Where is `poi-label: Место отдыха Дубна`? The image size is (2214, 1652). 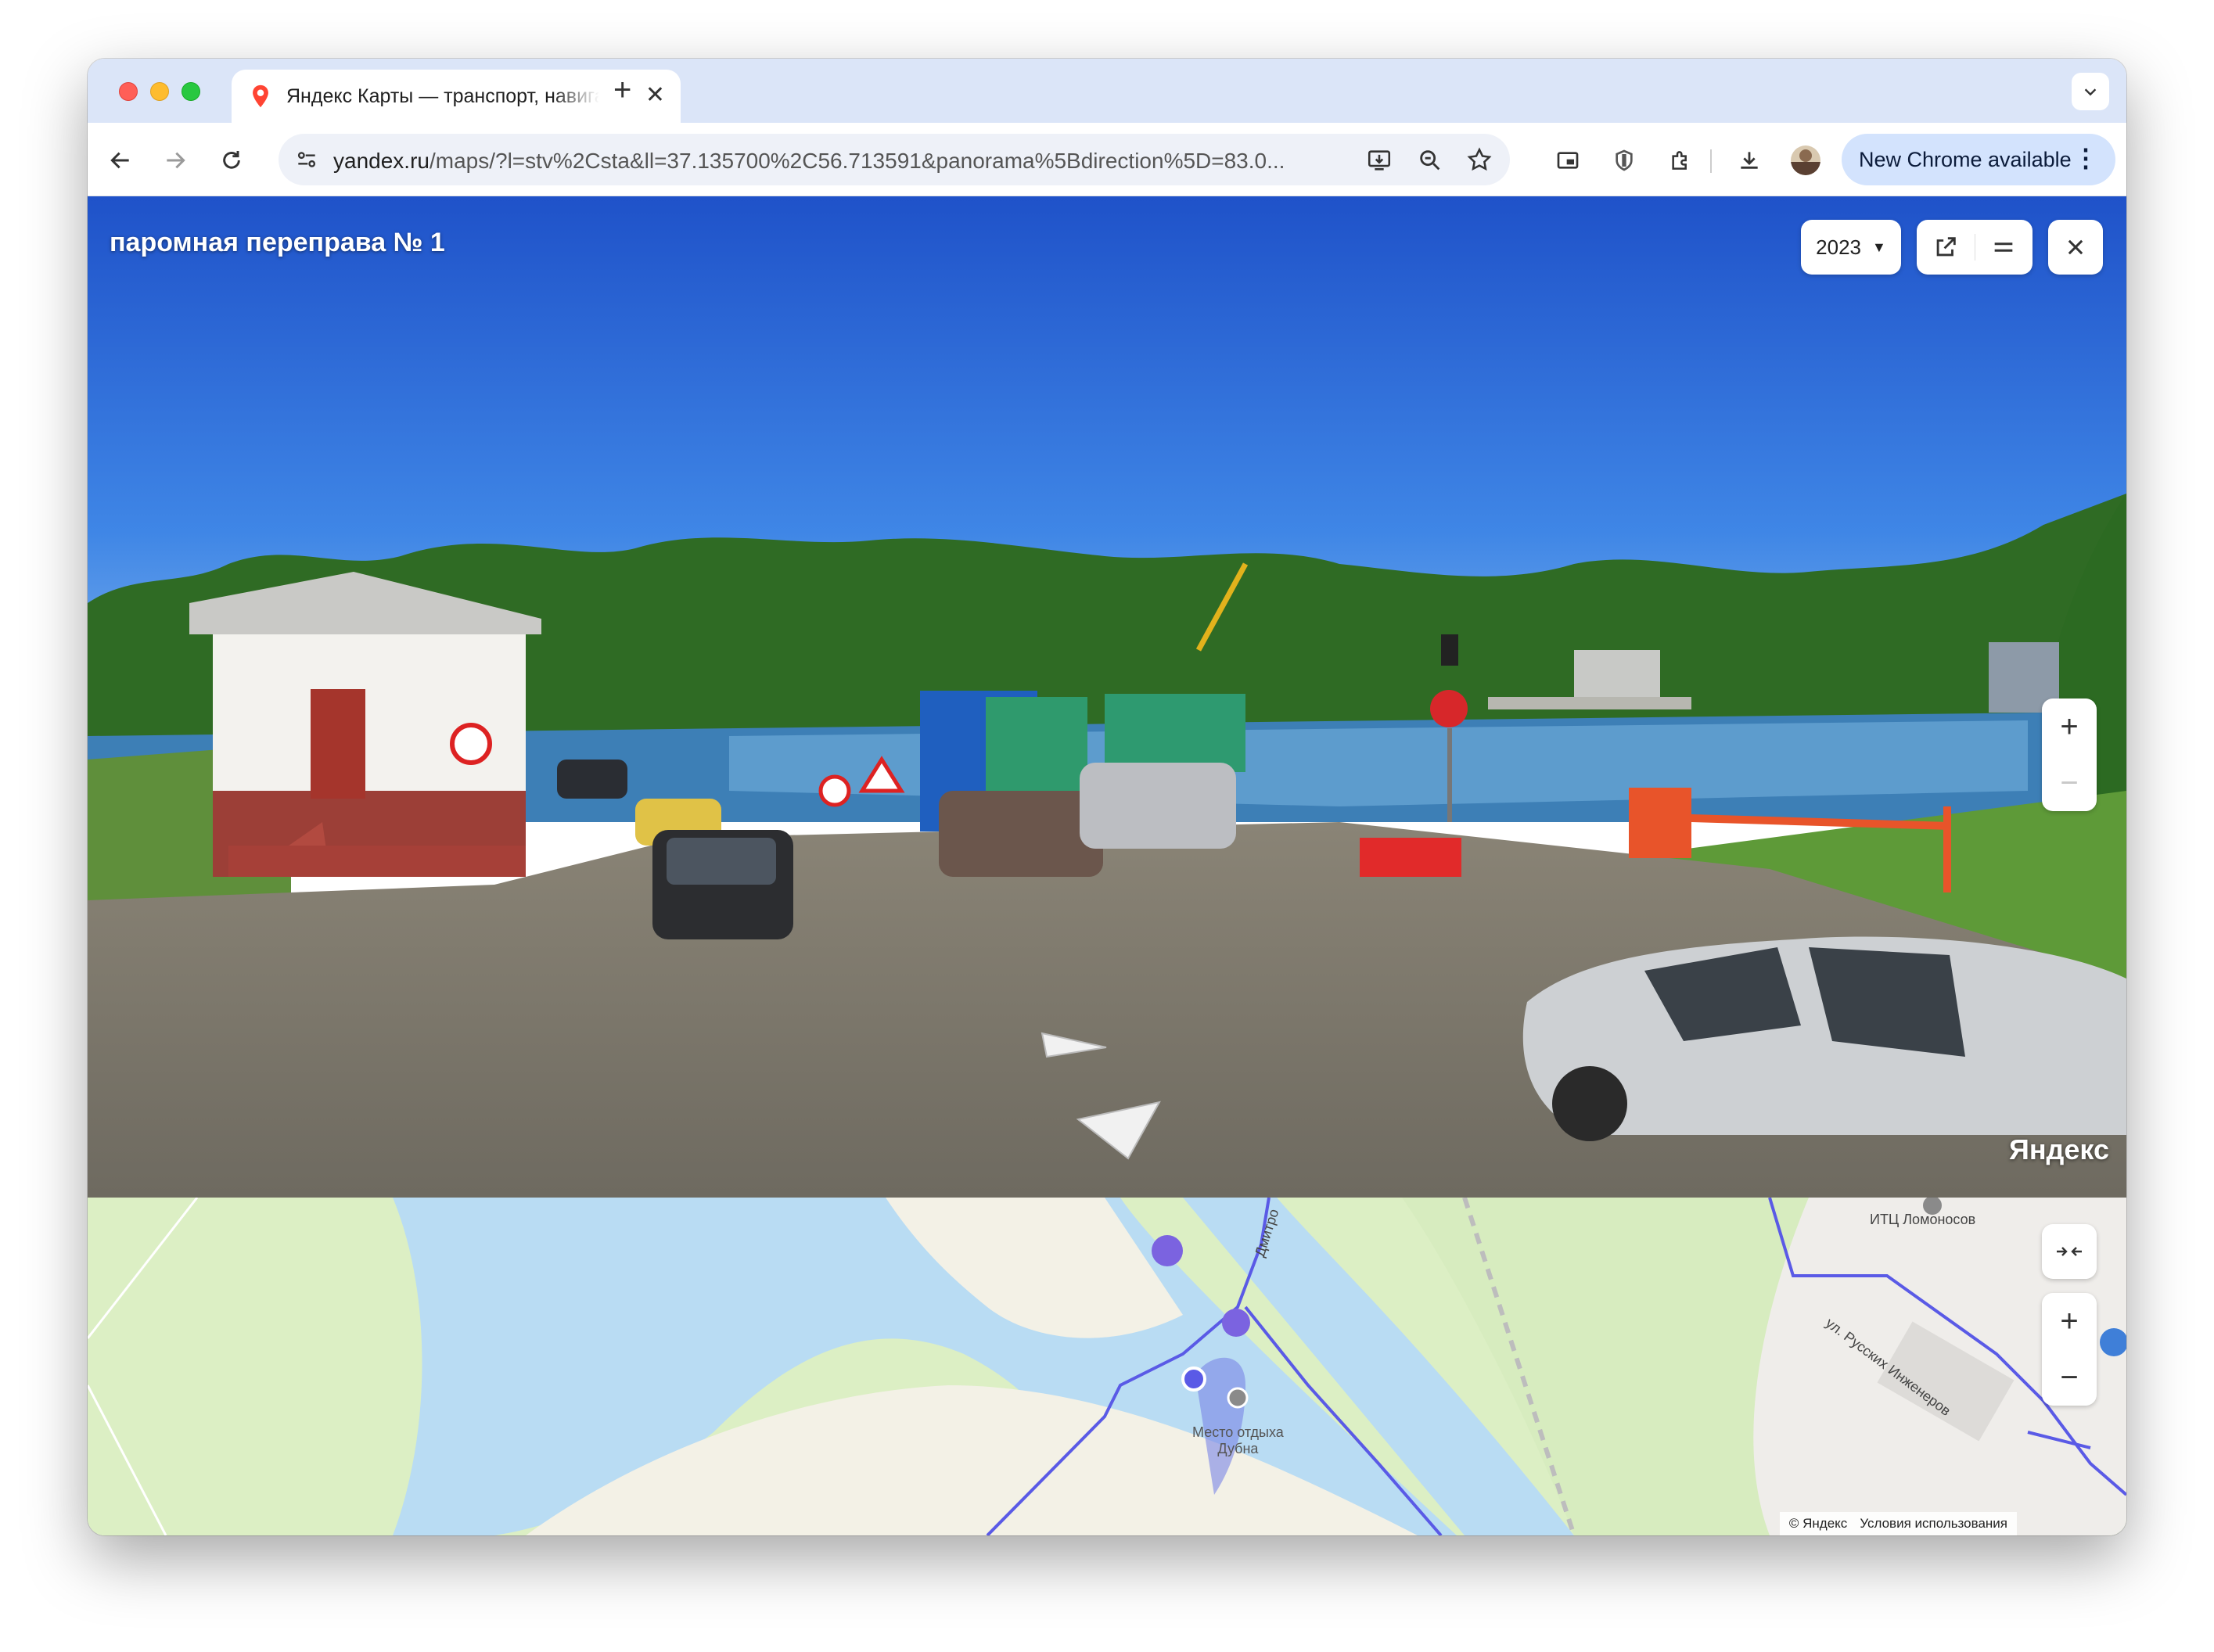 poi-label: Место отдыха Дубна is located at coordinates (1238, 1440).